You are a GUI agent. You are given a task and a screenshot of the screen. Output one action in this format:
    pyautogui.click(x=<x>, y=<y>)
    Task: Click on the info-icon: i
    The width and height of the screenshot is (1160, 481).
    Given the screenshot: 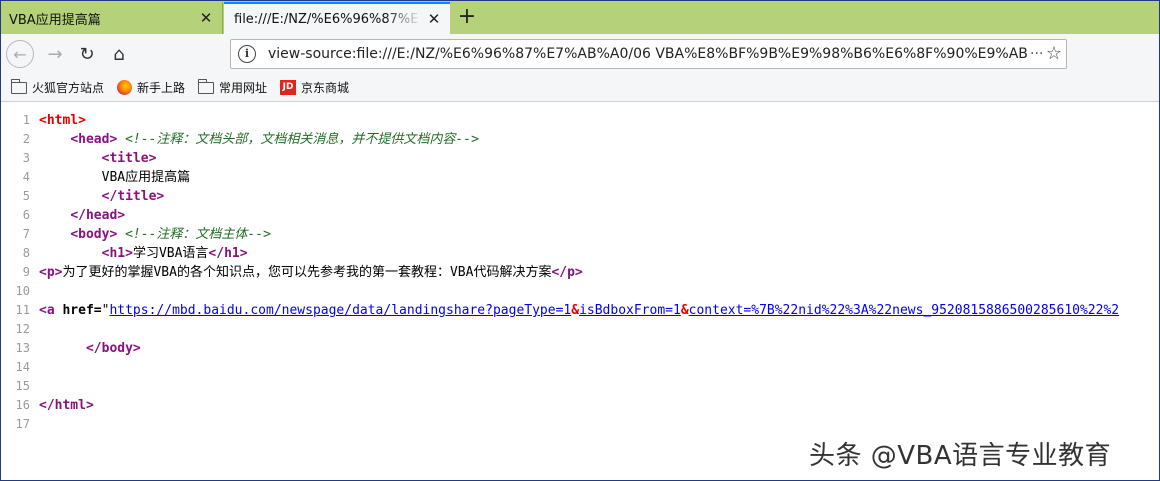 What is the action you would take?
    pyautogui.click(x=247, y=54)
    